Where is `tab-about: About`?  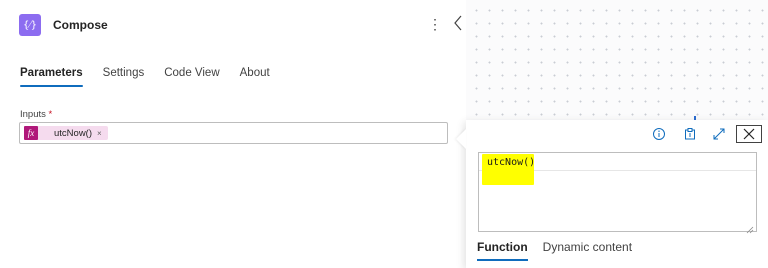
tab-about: About is located at coordinates (255, 77).